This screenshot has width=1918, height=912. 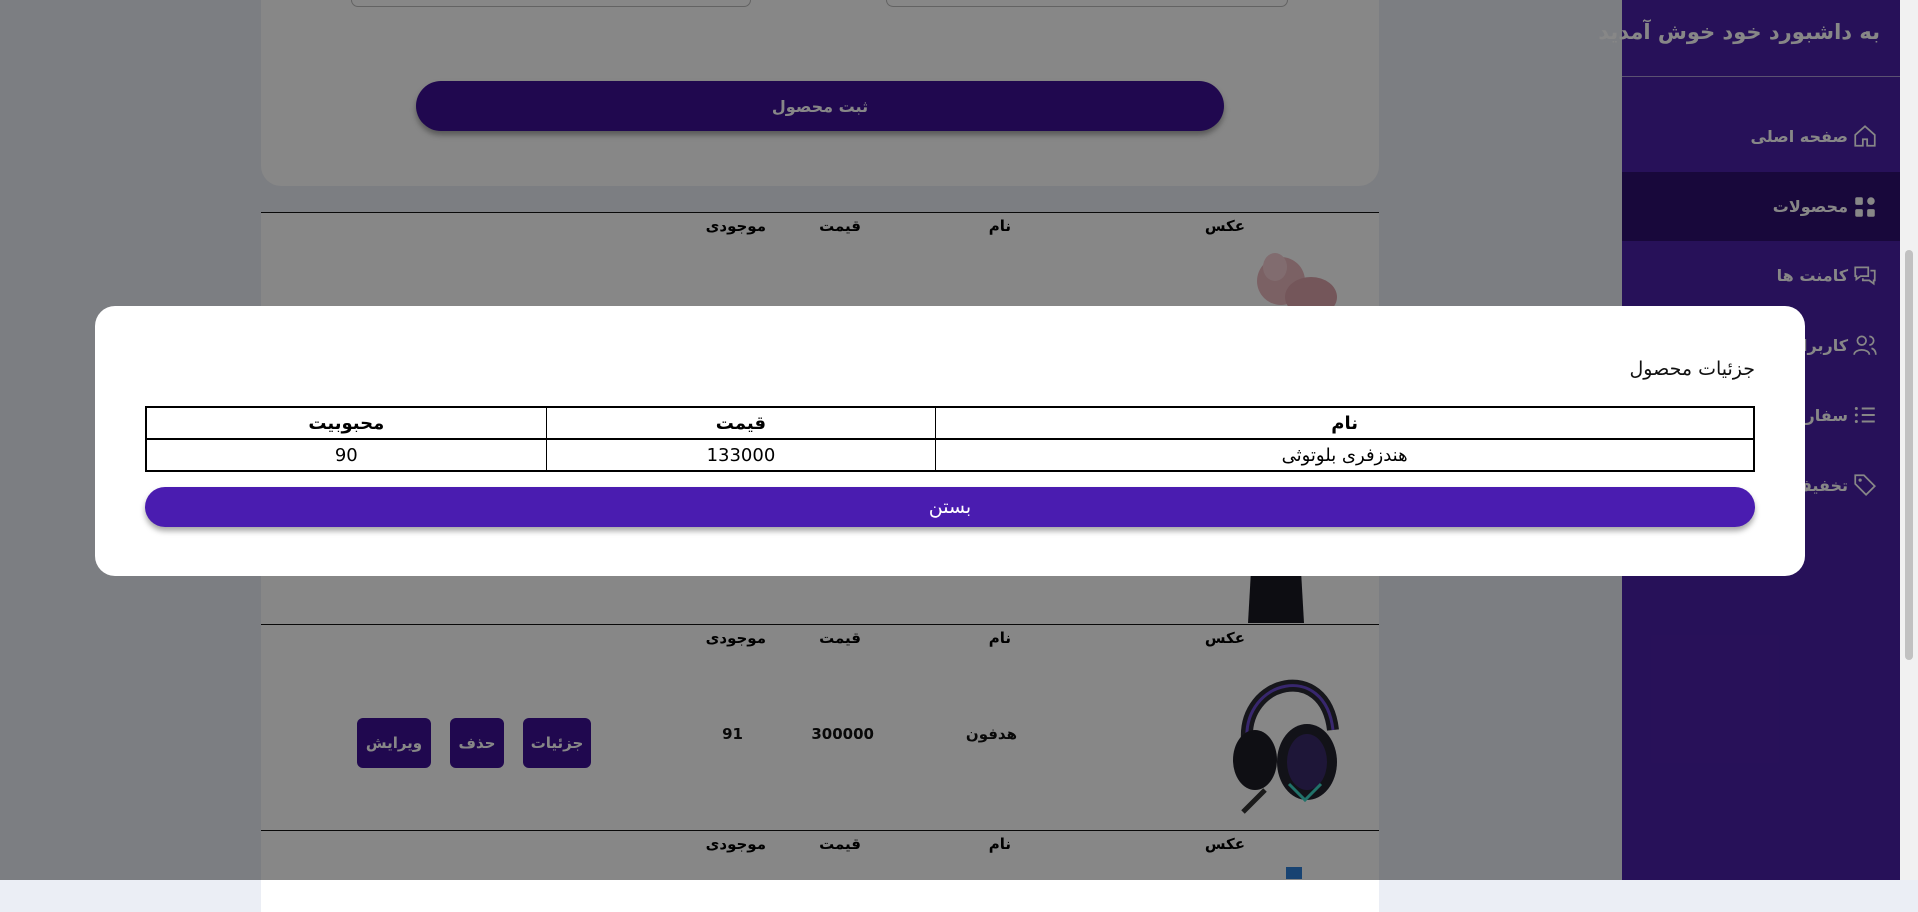 I want to click on details-value-name: هندزفری بلوتوثی, so click(x=1345, y=455).